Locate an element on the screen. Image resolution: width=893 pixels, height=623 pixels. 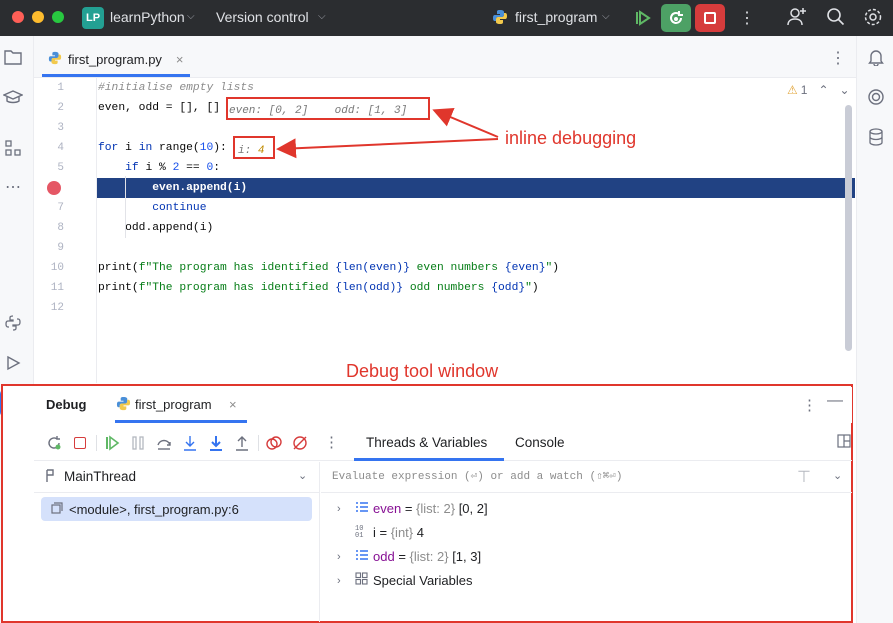
folder-icon is located at coordinates (13, 57).